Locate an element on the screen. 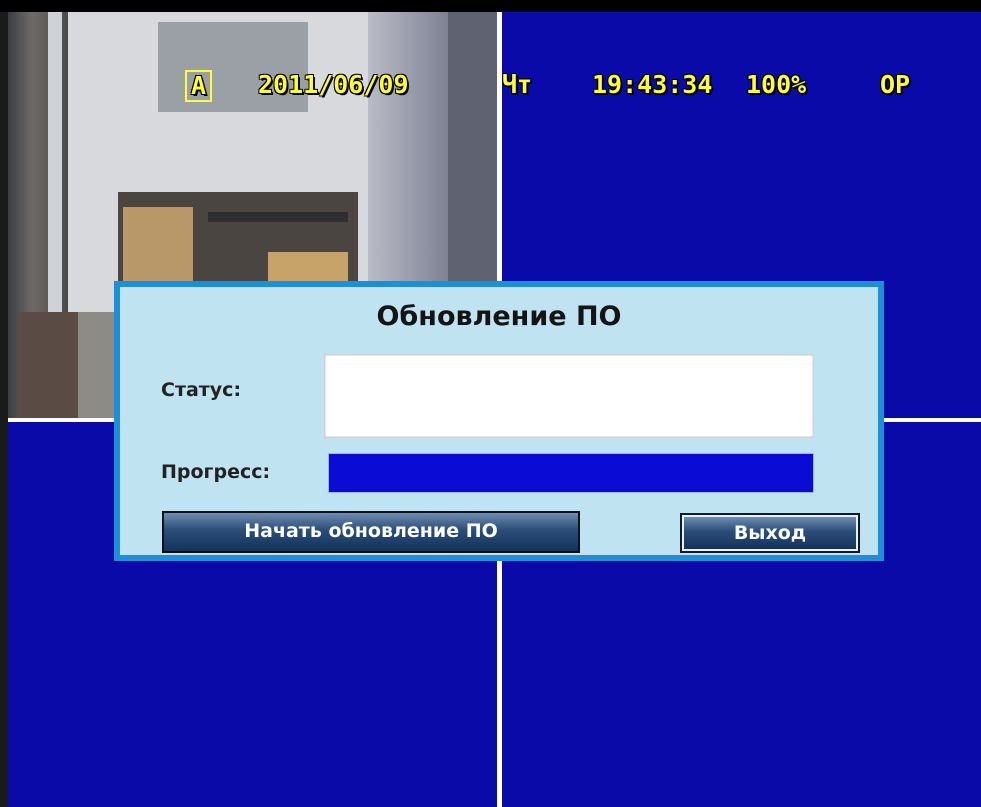  osd-date: 2011/06/09 is located at coordinates (333, 84).